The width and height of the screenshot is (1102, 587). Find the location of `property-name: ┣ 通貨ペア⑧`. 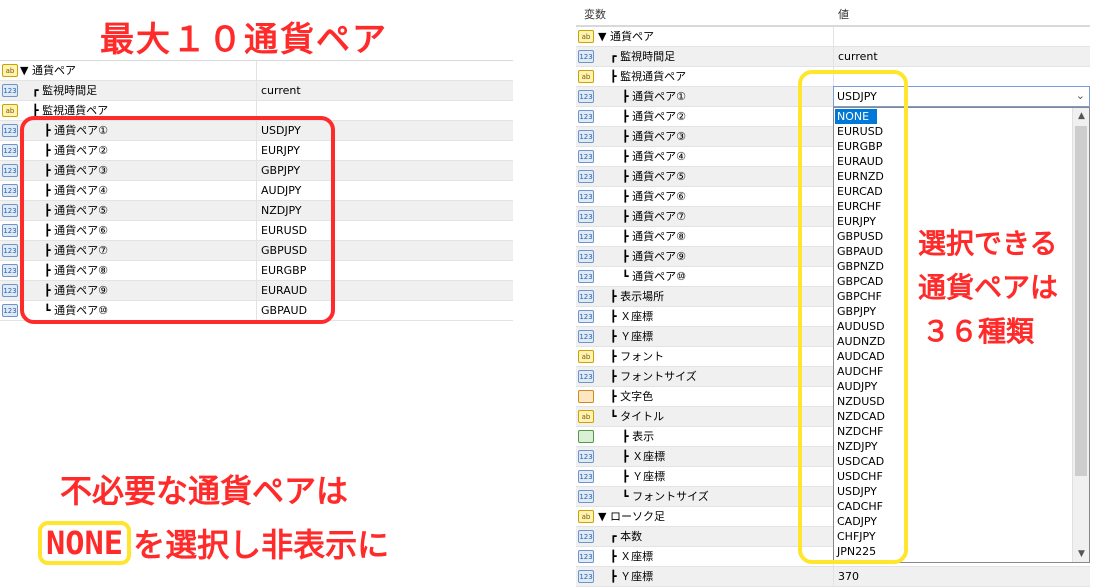

property-name: ┣ 通貨ペア⑧ is located at coordinates (654, 236).